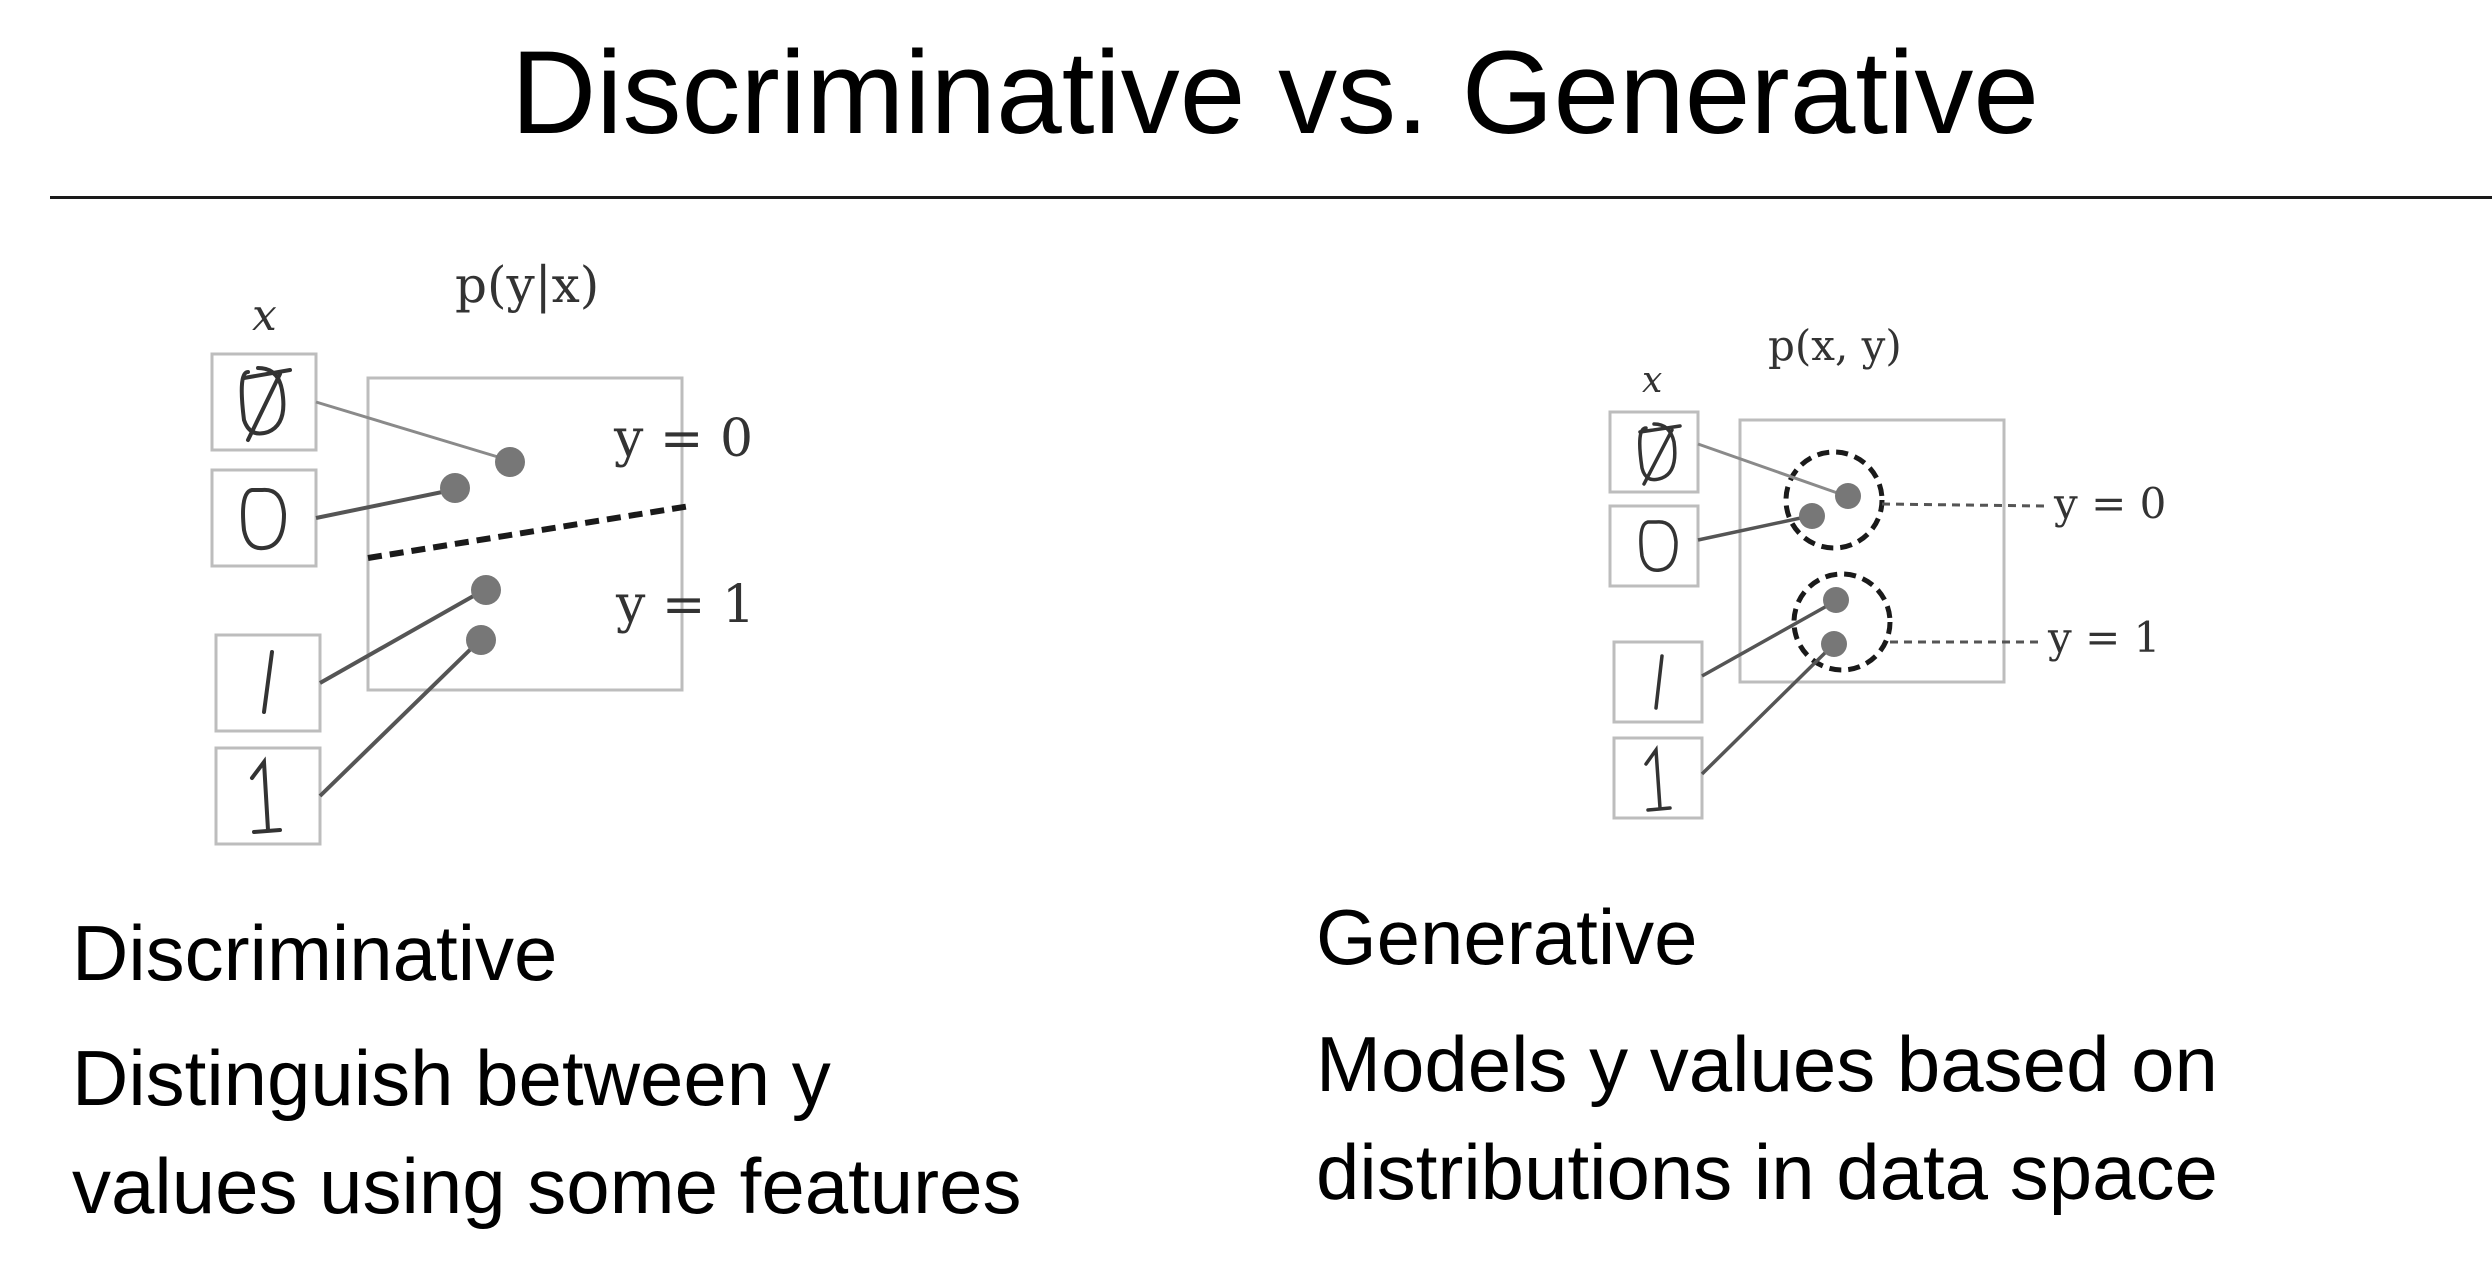  What do you see at coordinates (547, 1186) in the screenshot?
I see `discriminative-description-line: values using some features` at bounding box center [547, 1186].